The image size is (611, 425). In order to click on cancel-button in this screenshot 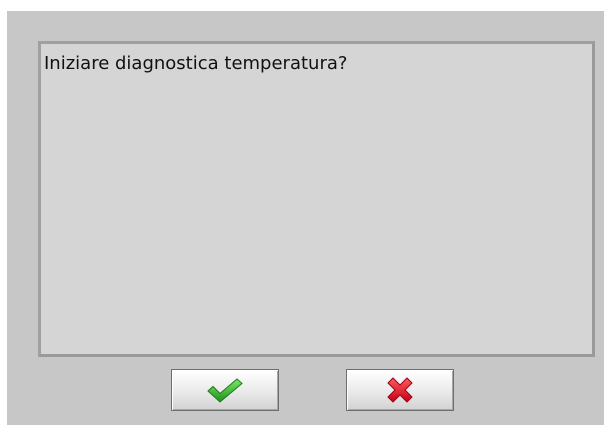, I will do `click(400, 390)`.